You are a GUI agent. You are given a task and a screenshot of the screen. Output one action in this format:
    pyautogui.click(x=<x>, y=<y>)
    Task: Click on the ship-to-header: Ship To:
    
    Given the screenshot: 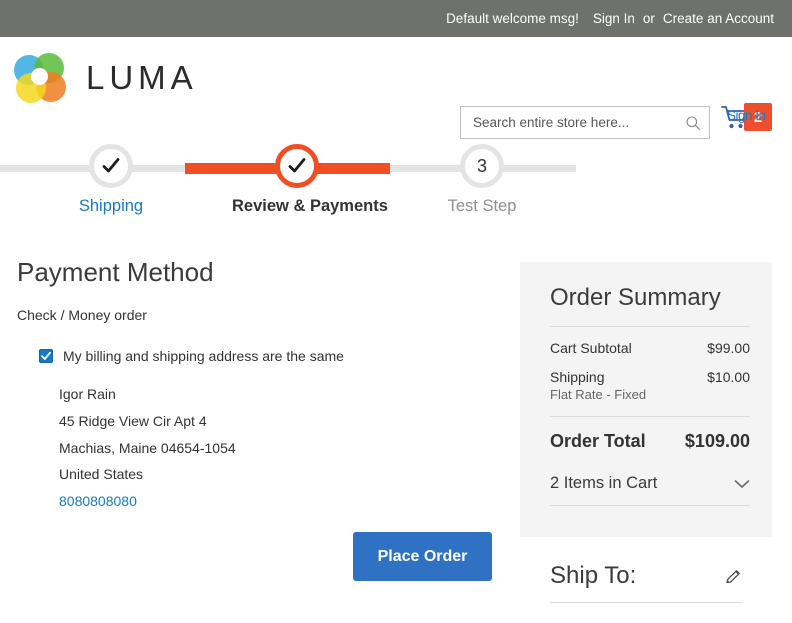 What is the action you would take?
    pyautogui.click(x=646, y=582)
    